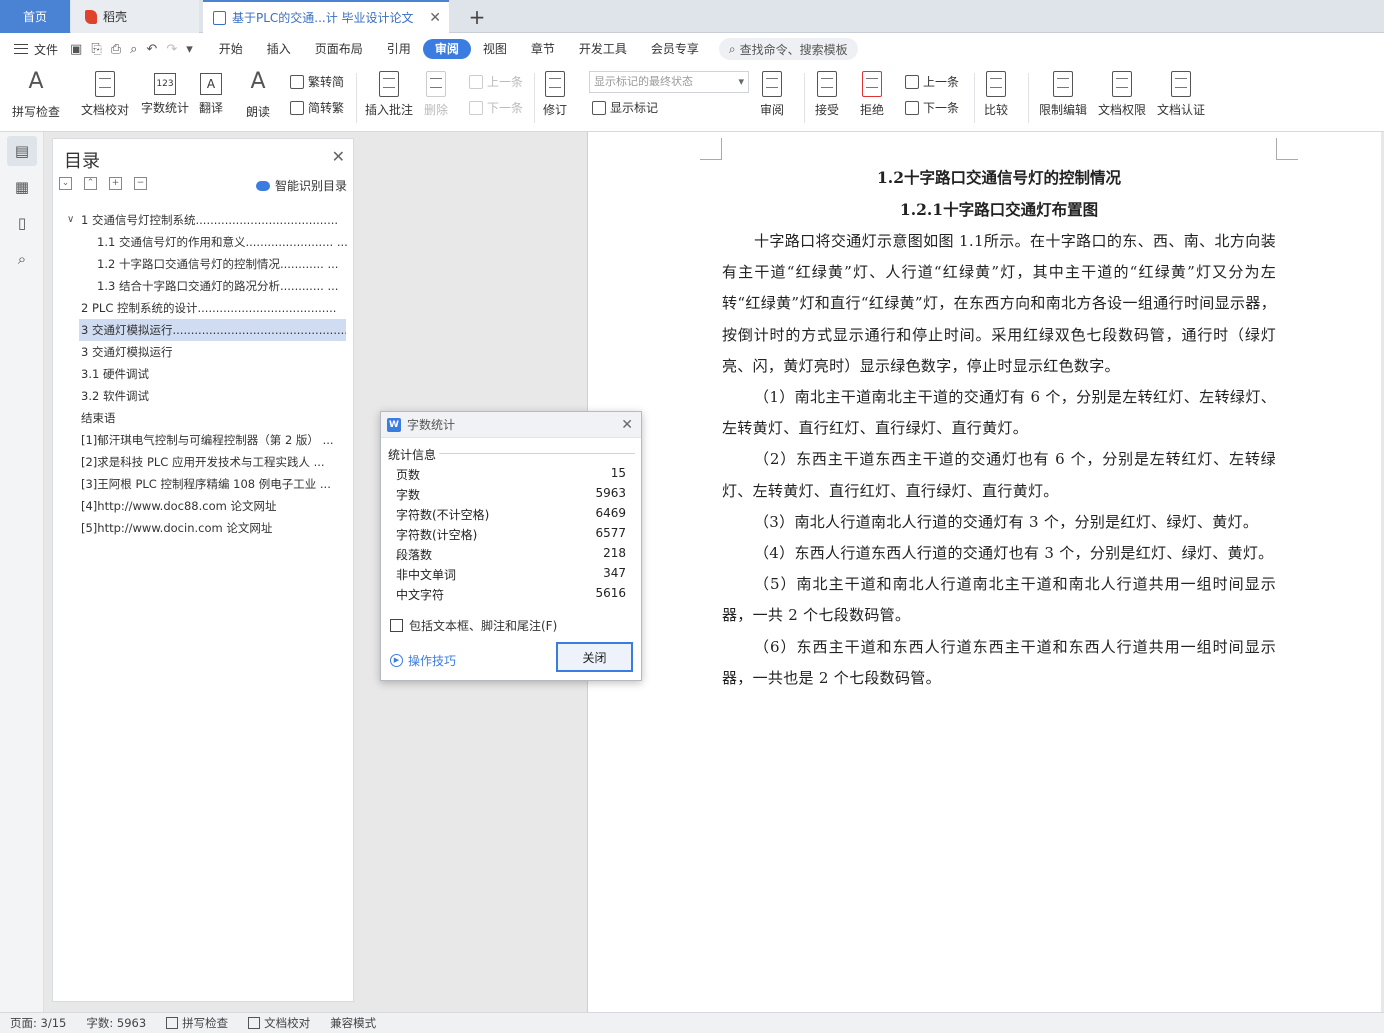 The image size is (1384, 1033). Describe the element at coordinates (827, 93) in the screenshot. I see `accept-button: 接受` at that location.